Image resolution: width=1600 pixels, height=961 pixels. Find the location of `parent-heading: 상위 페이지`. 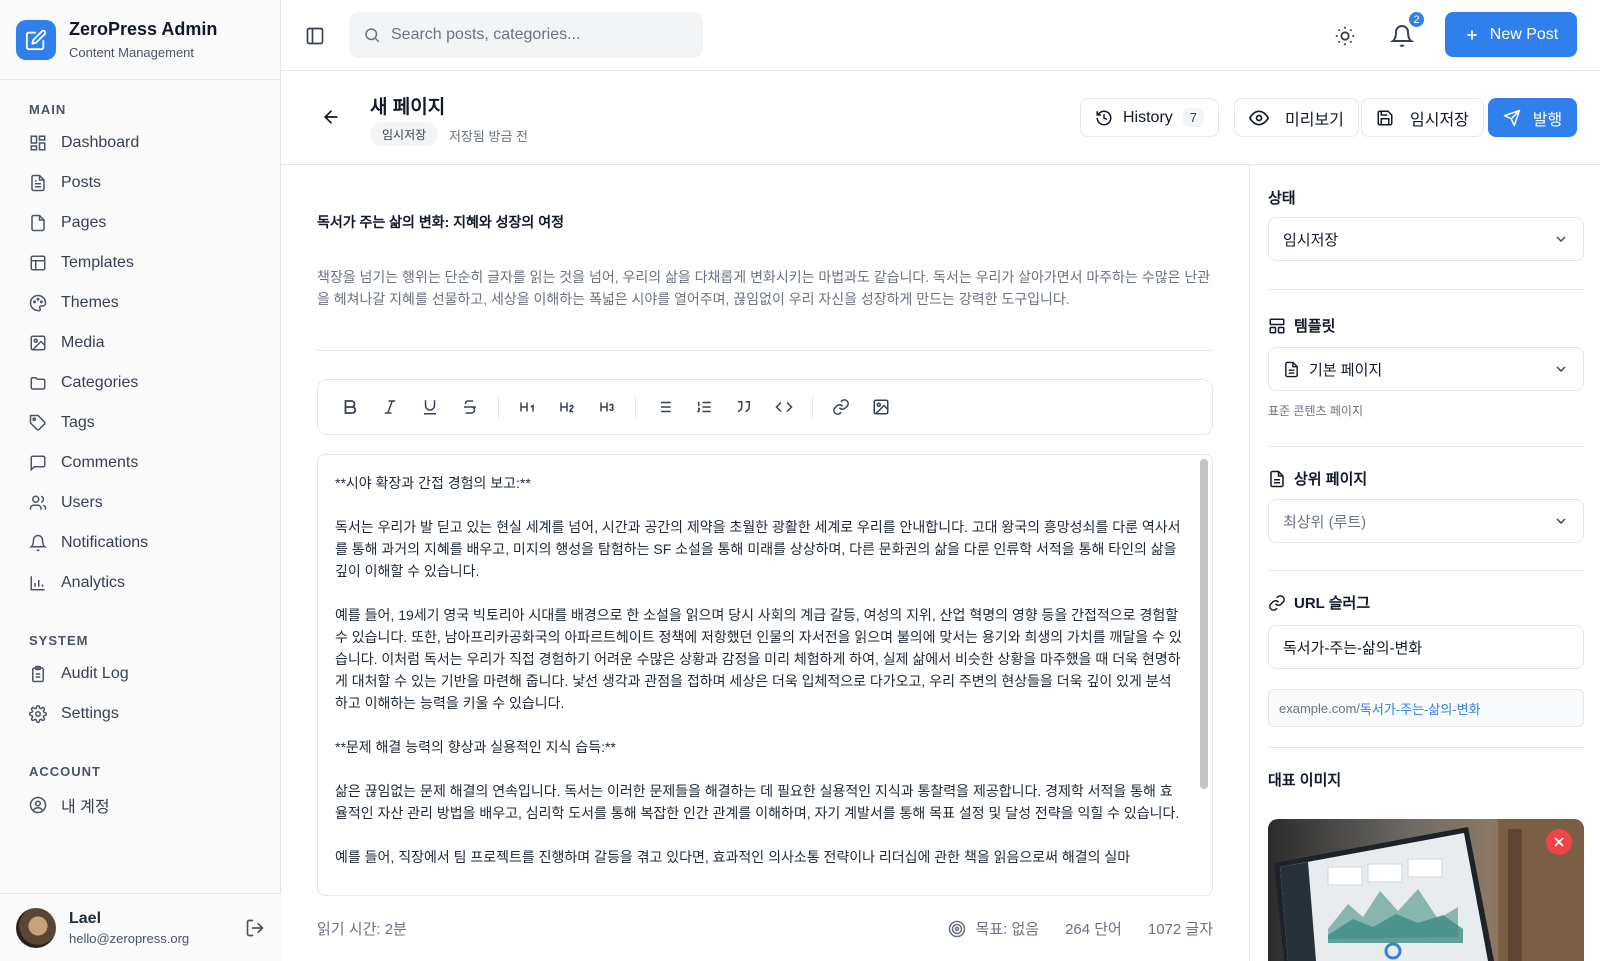

parent-heading: 상위 페이지 is located at coordinates (1317, 478).